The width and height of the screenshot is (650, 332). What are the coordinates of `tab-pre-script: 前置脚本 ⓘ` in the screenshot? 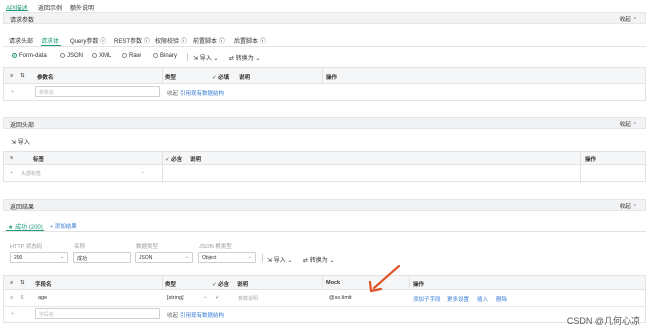 It's located at (209, 40).